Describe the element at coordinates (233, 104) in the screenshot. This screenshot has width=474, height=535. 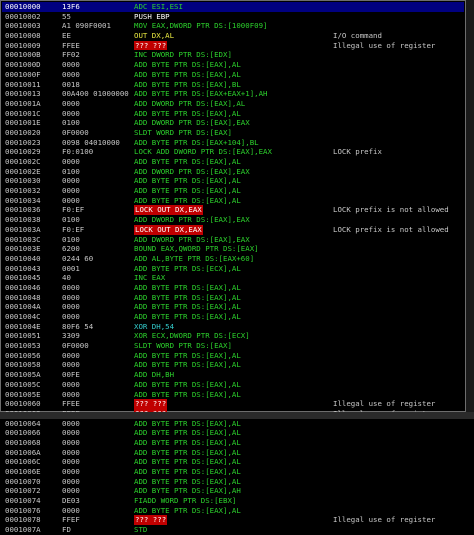
I see `disasm-row: 0001001A 0000 ADD DWORD PTR DS:[EAX],AL` at that location.